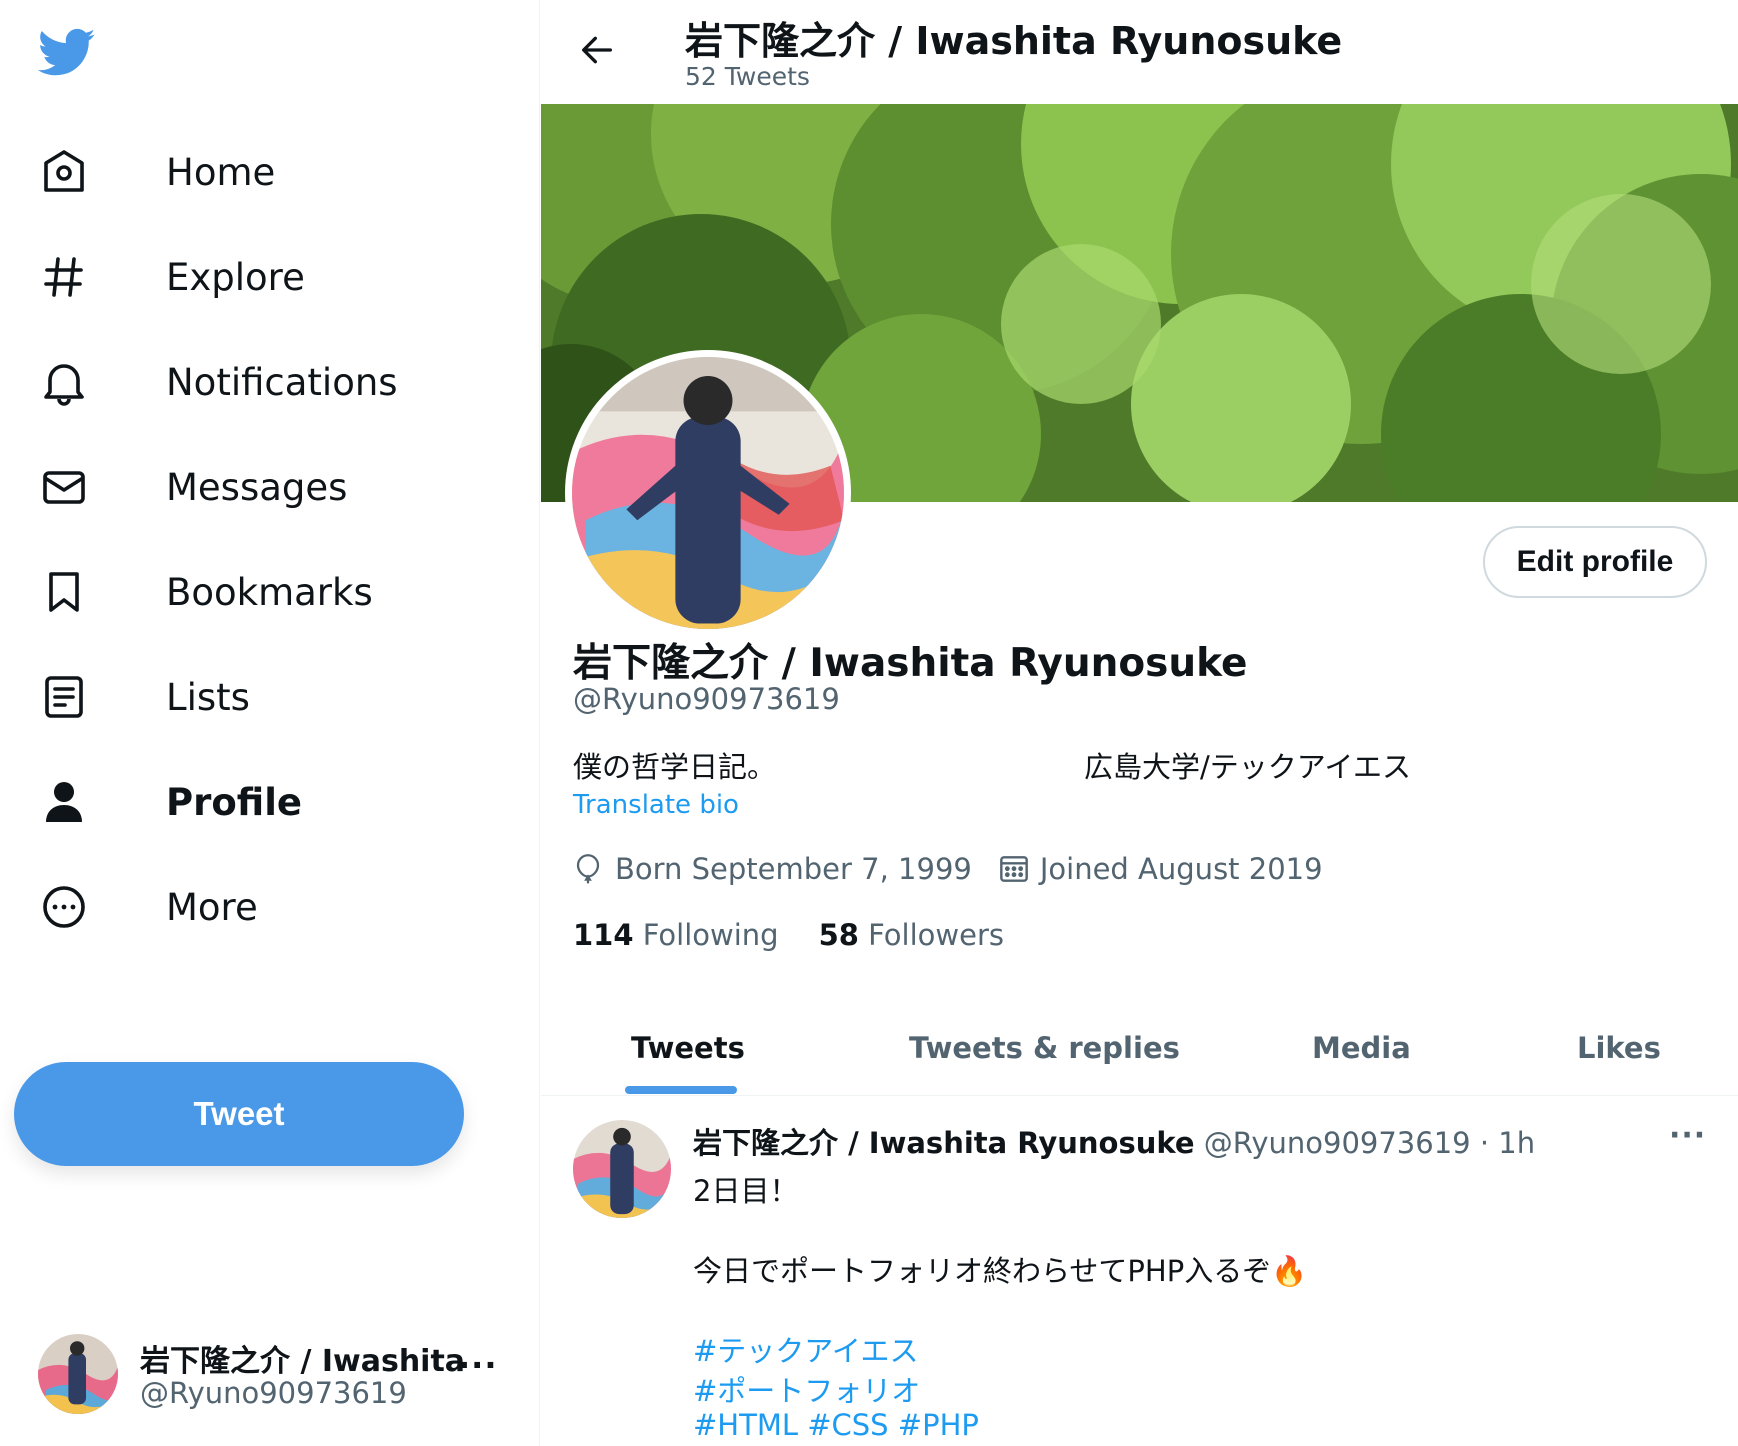 The image size is (1738, 1446). I want to click on nav-lists: Lists, so click(143, 697).